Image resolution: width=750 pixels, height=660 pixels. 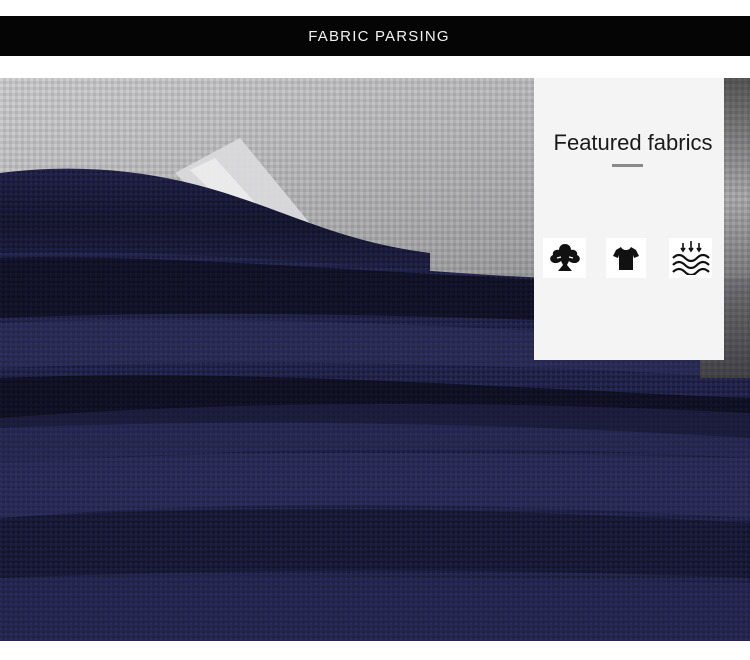 I want to click on title-underline, so click(x=627, y=165).